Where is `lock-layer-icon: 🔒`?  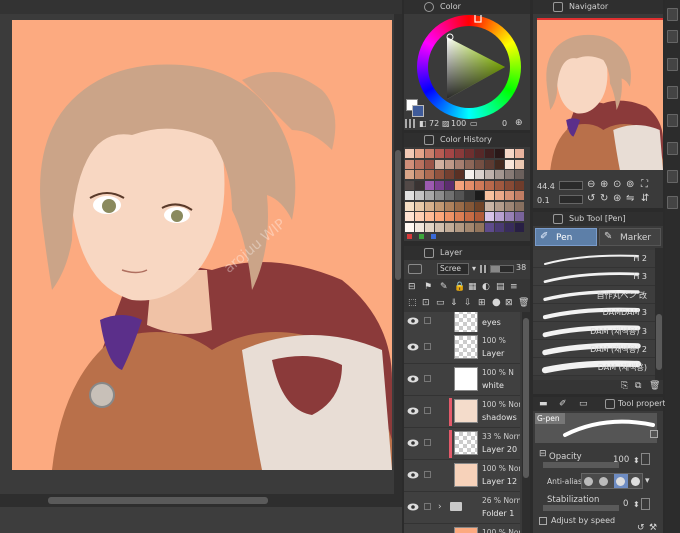
lock-layer-icon: 🔒 is located at coordinates (459, 287).